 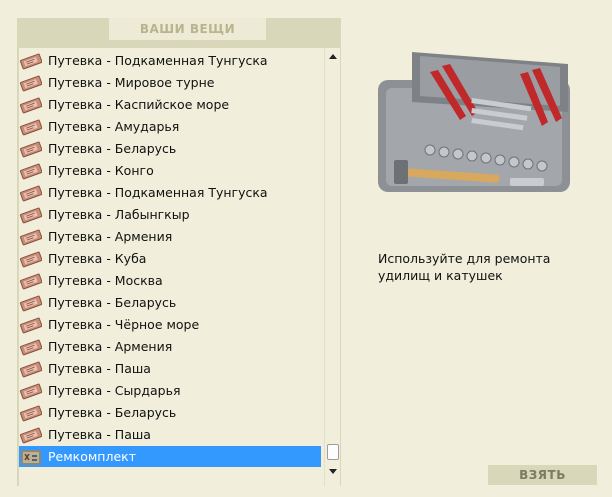 What do you see at coordinates (114, 126) in the screenshot?
I see `inventory-item-label: Путевка - Амударья` at bounding box center [114, 126].